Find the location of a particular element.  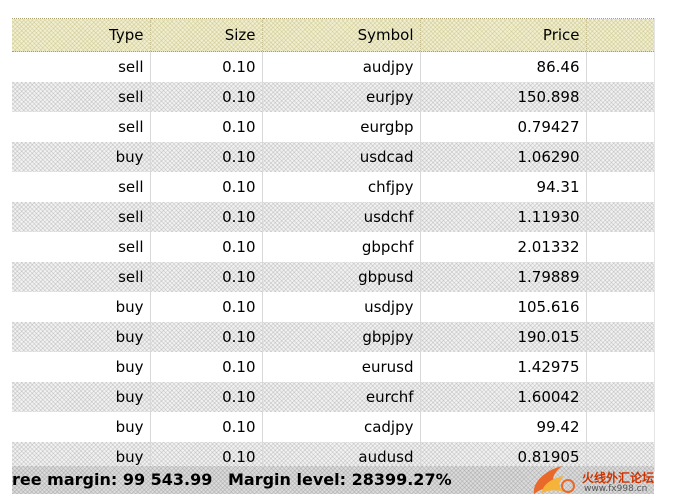

cell-symbol: eurgbp is located at coordinates (341, 127).